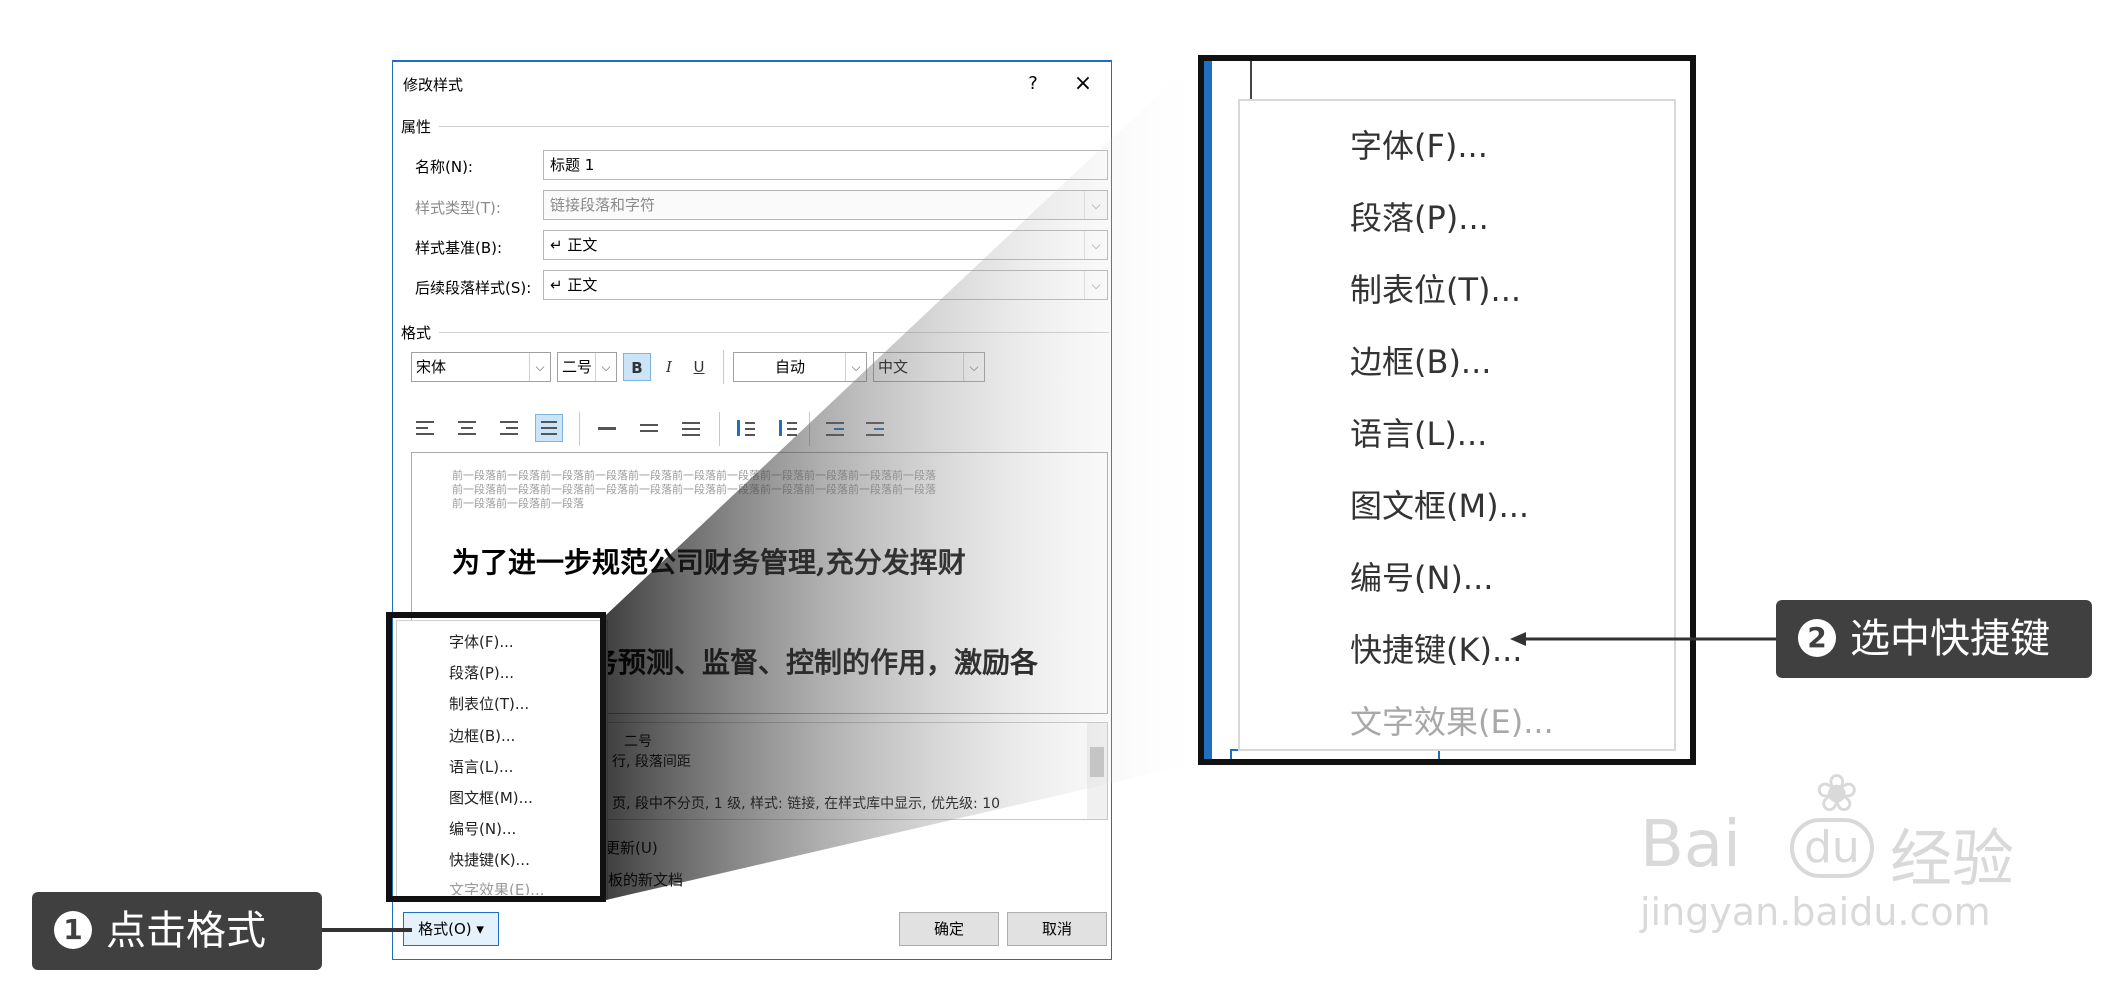 The image size is (2128, 992). Describe the element at coordinates (73, 930) in the screenshot. I see `step-1-number: 1` at that location.